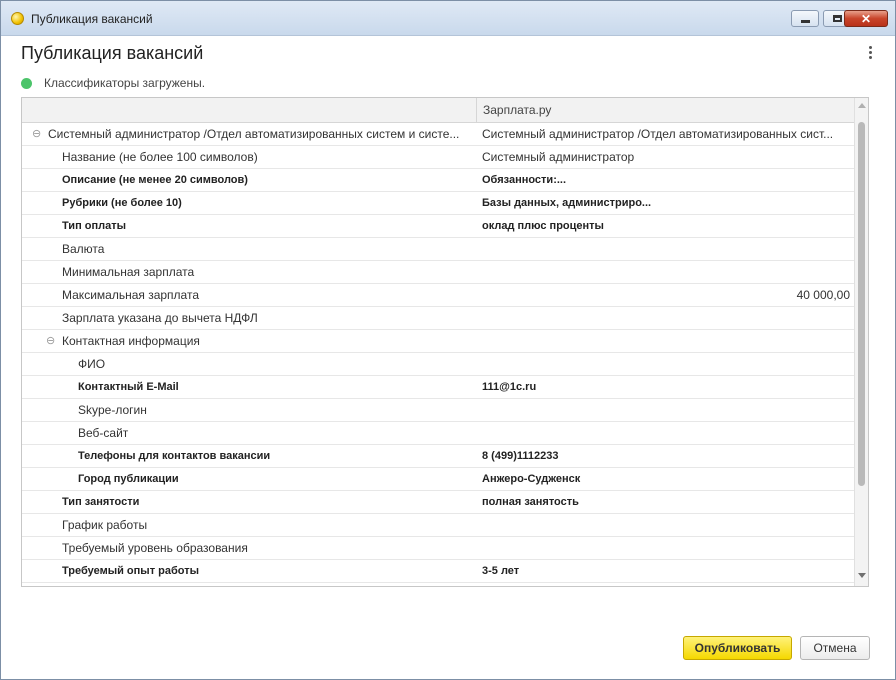 The height and width of the screenshot is (680, 896). I want to click on table-row: Тип оплаты оклад плюс проценты, so click(439, 226).